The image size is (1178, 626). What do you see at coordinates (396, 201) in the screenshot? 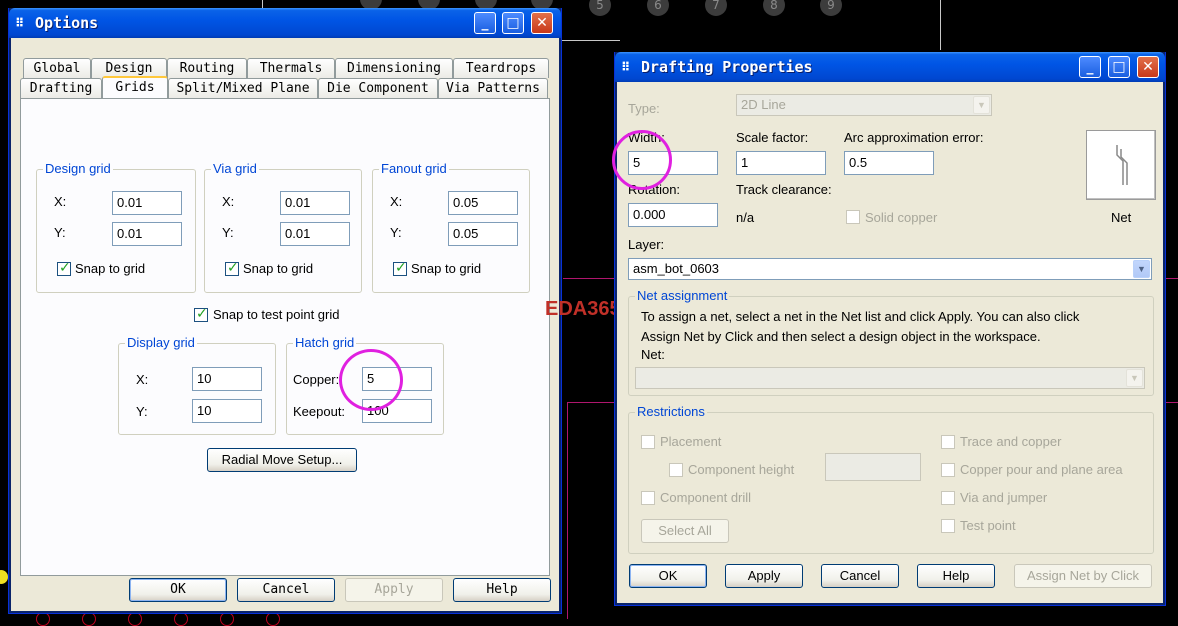
I see `fanout-grid-x-label: X:` at bounding box center [396, 201].